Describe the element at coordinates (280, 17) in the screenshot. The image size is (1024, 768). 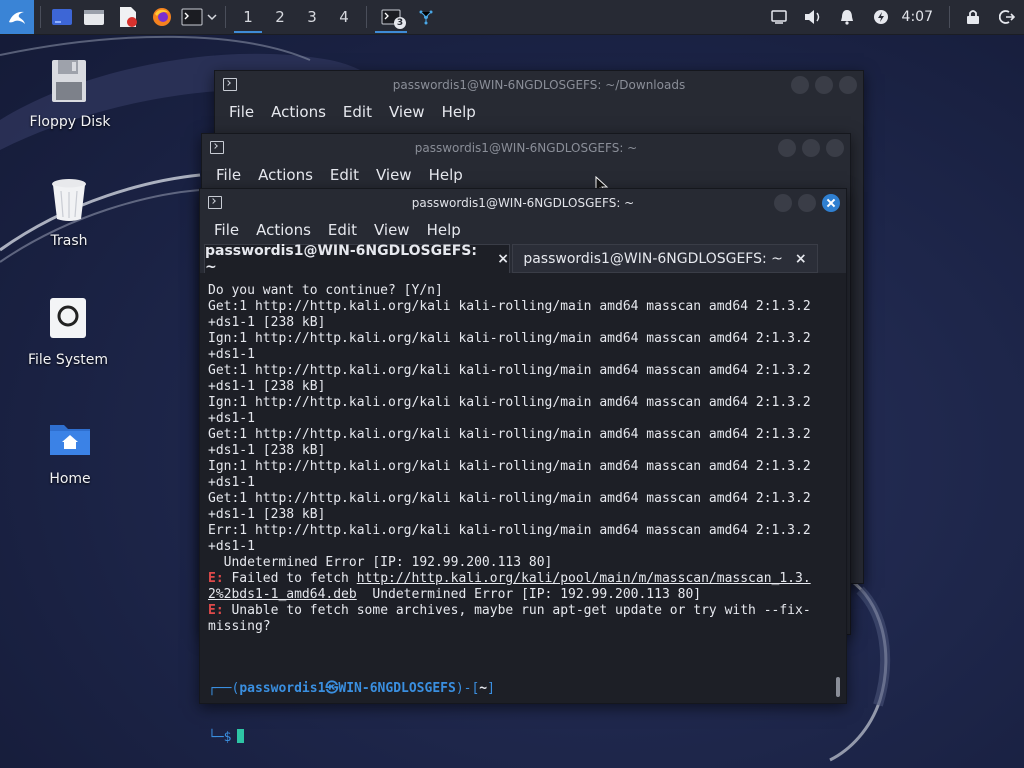
I see `workspace-2: 2` at that location.